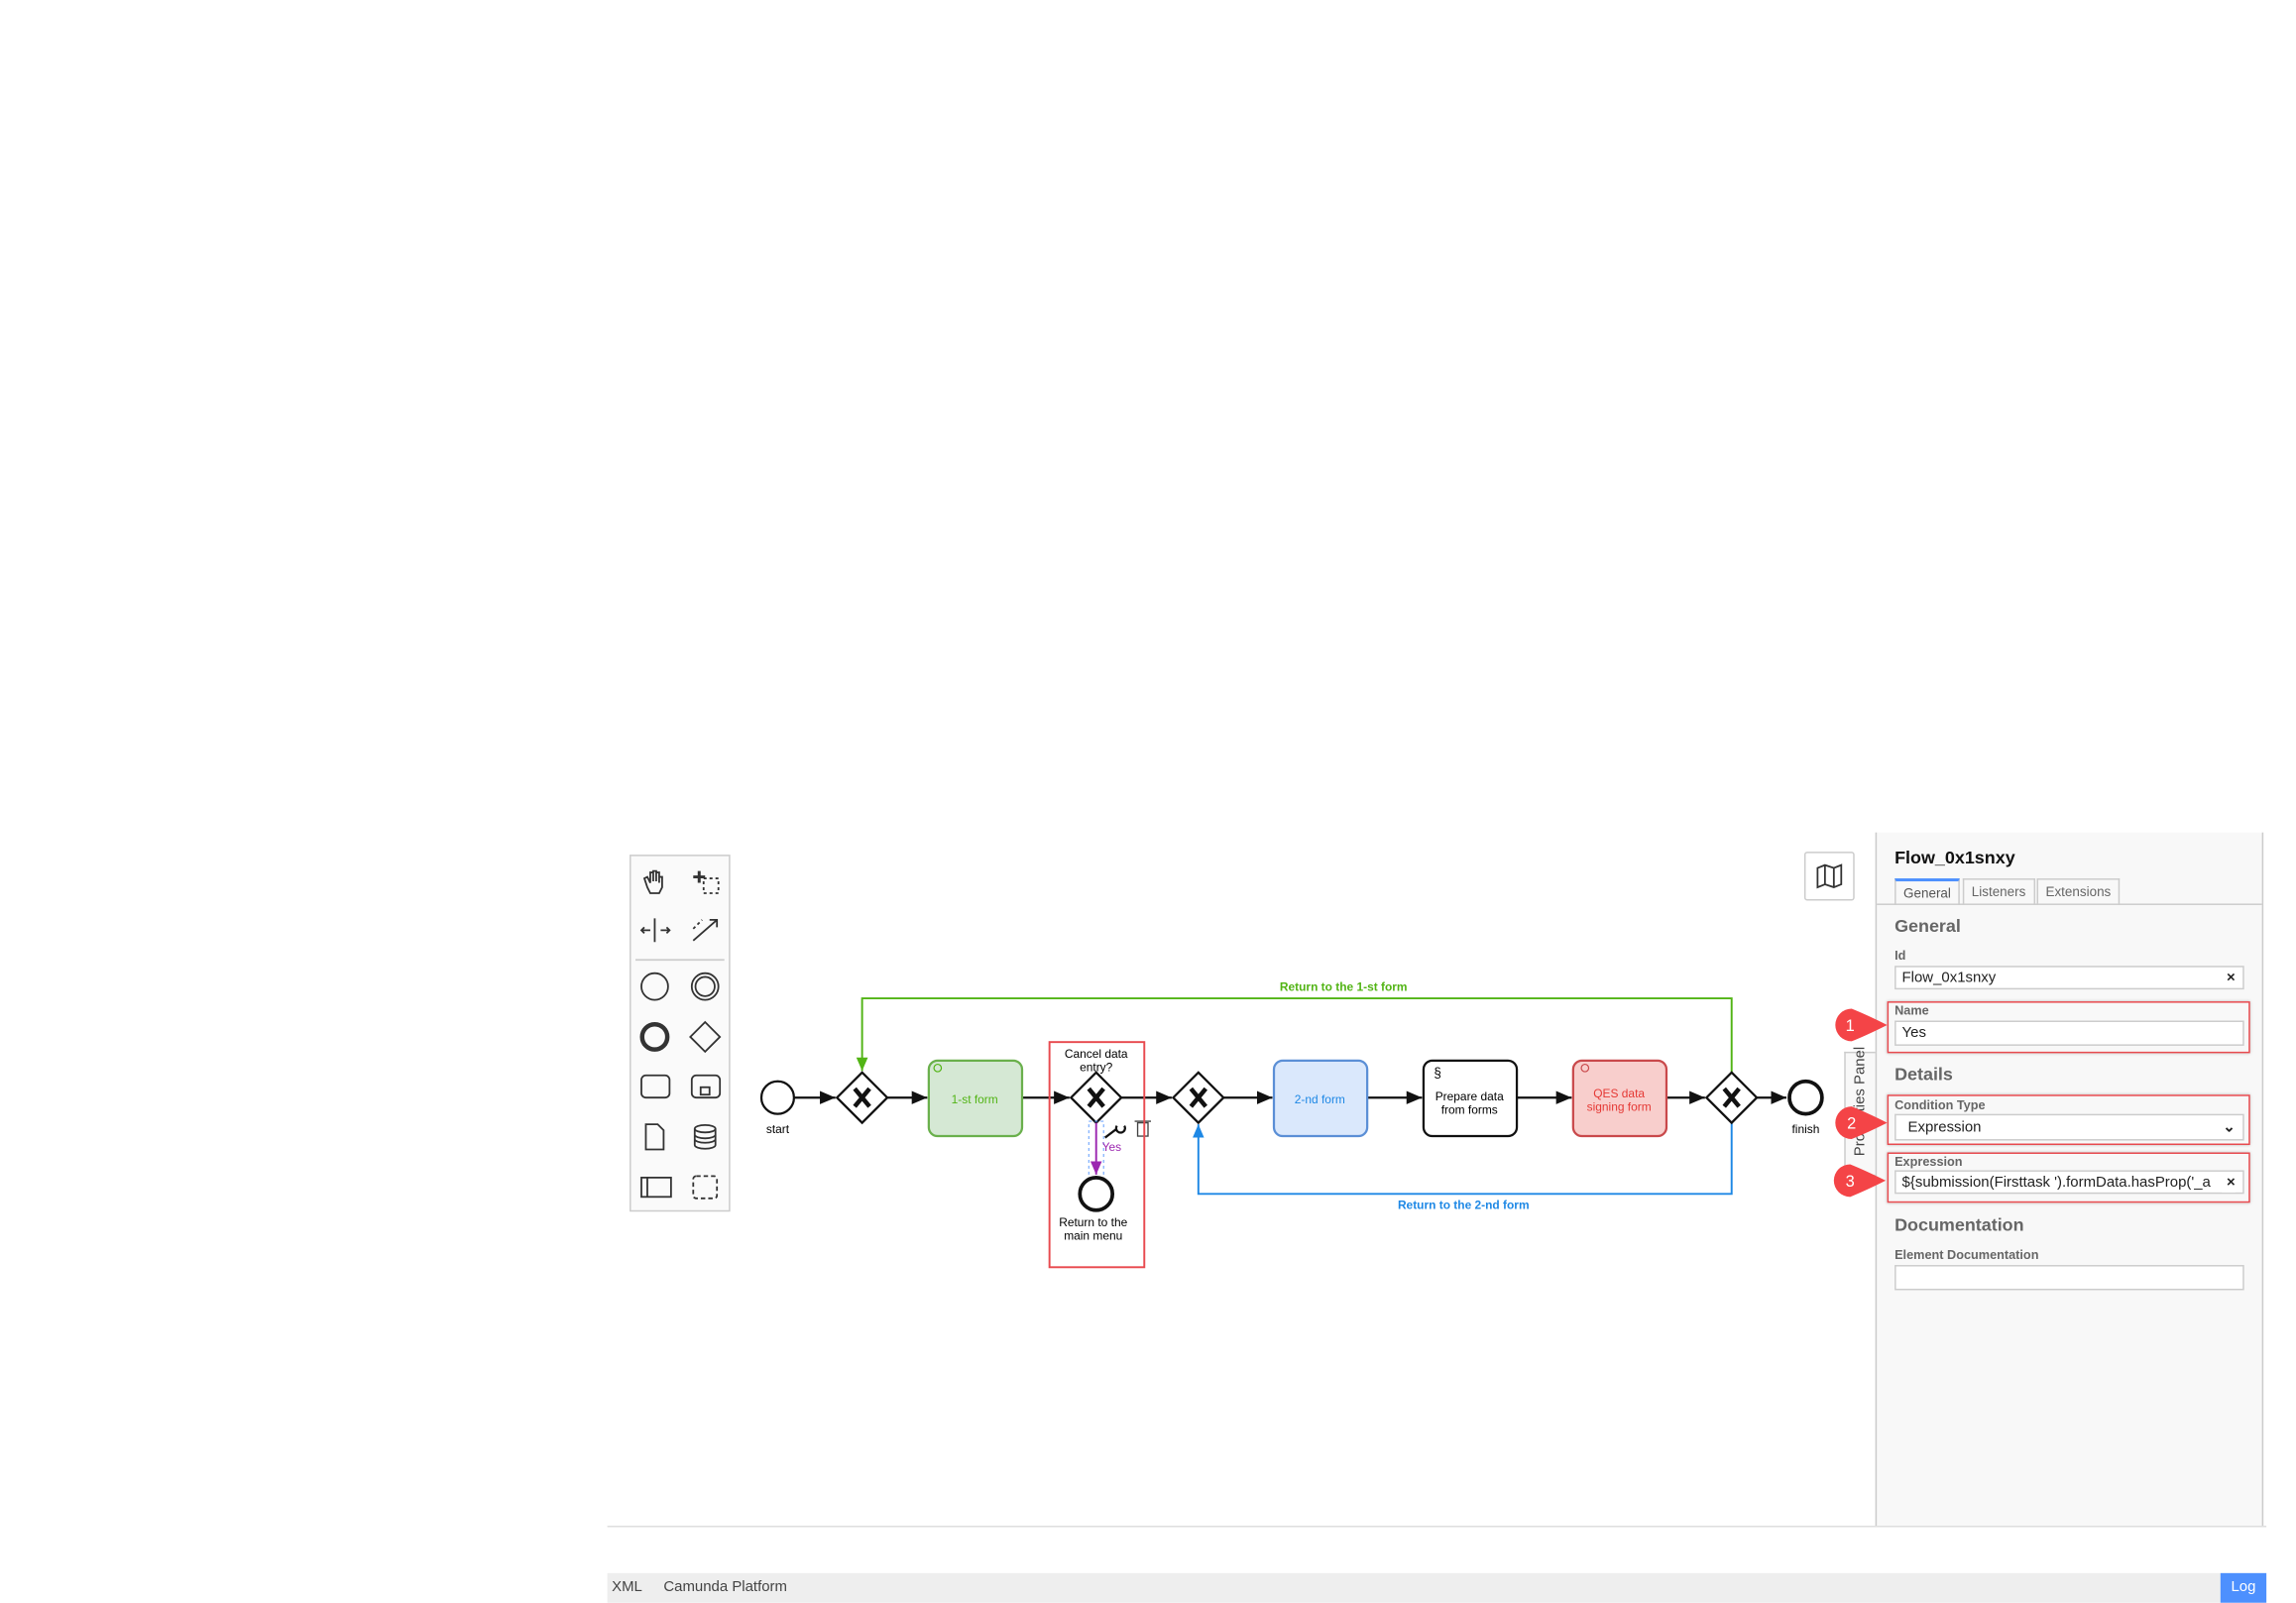  I want to click on task-label: QES data, so click(1619, 1093).